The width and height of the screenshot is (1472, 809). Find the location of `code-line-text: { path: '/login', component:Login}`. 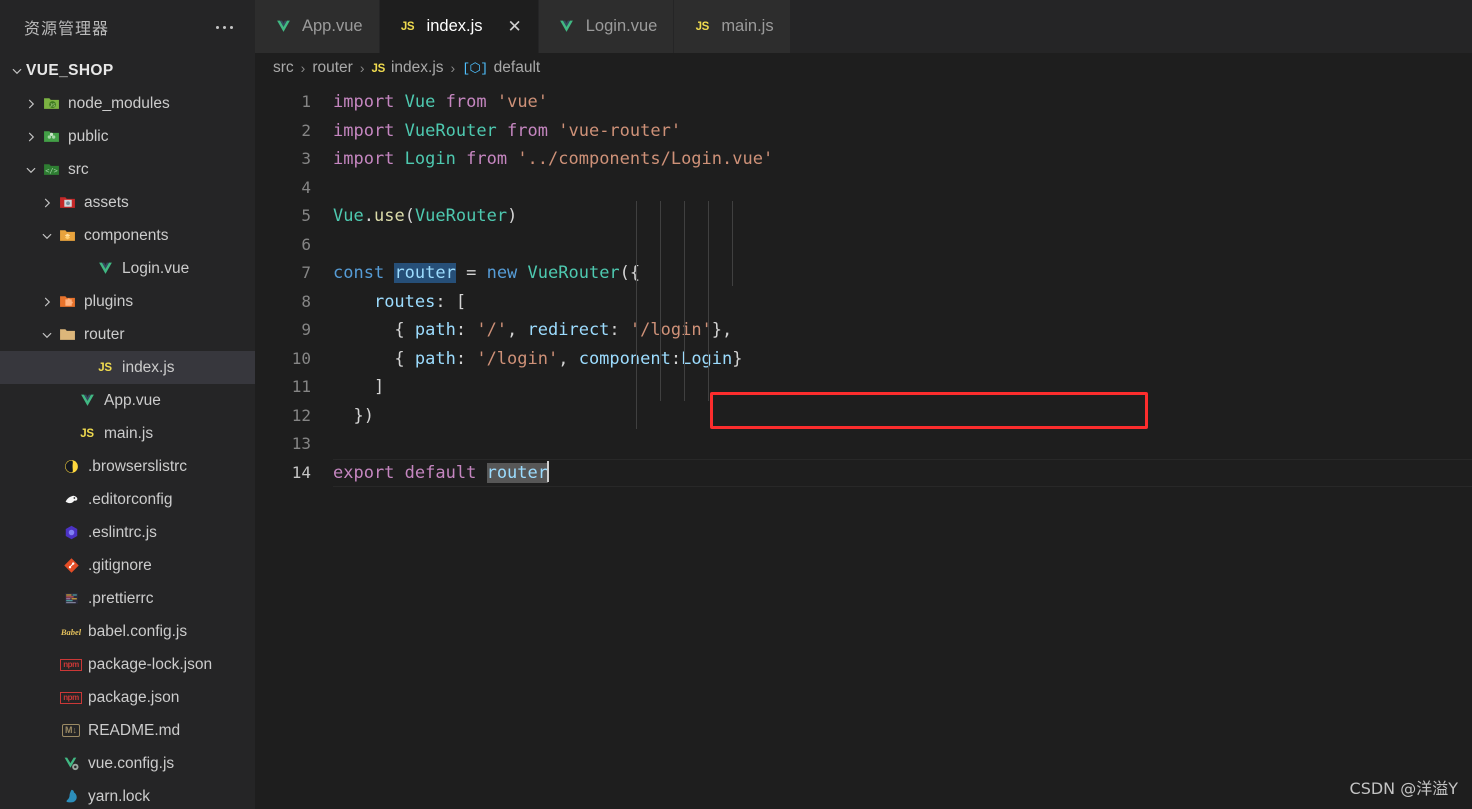

code-line-text: { path: '/login', component:Login} is located at coordinates (902, 359).